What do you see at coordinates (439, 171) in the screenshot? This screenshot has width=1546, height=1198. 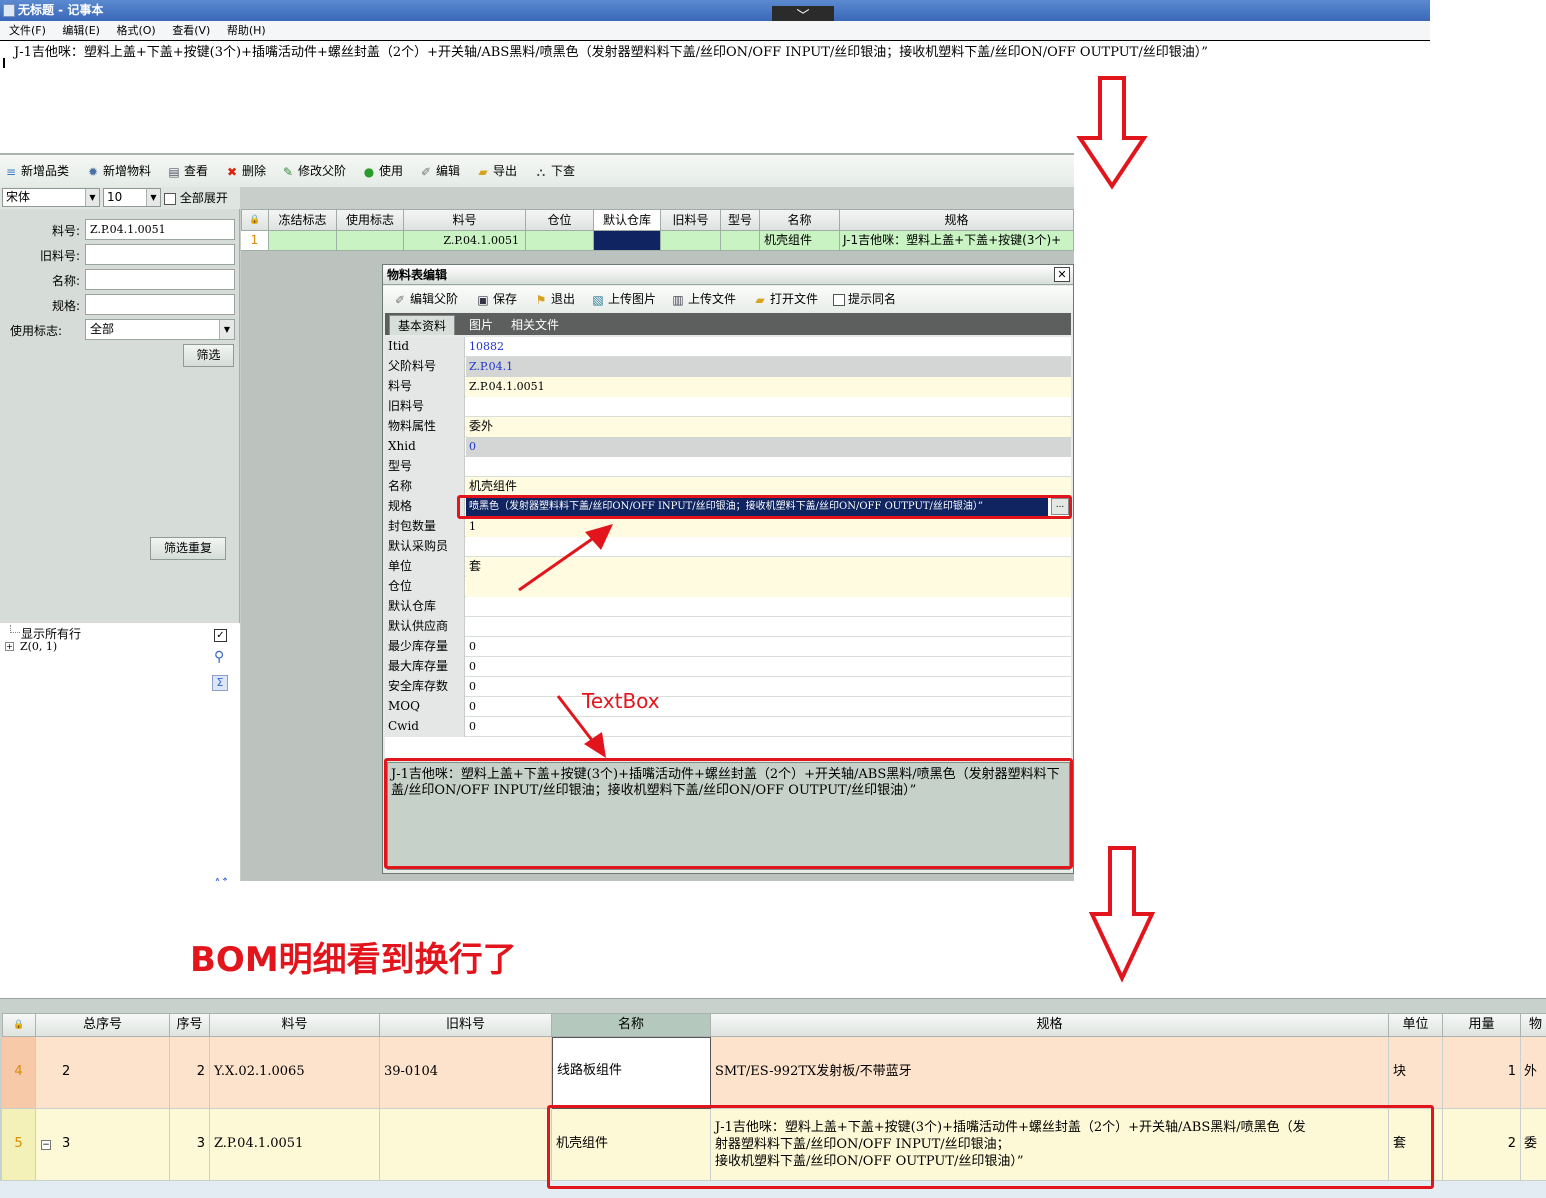 I see `edit-button: ✐ 编辑` at bounding box center [439, 171].